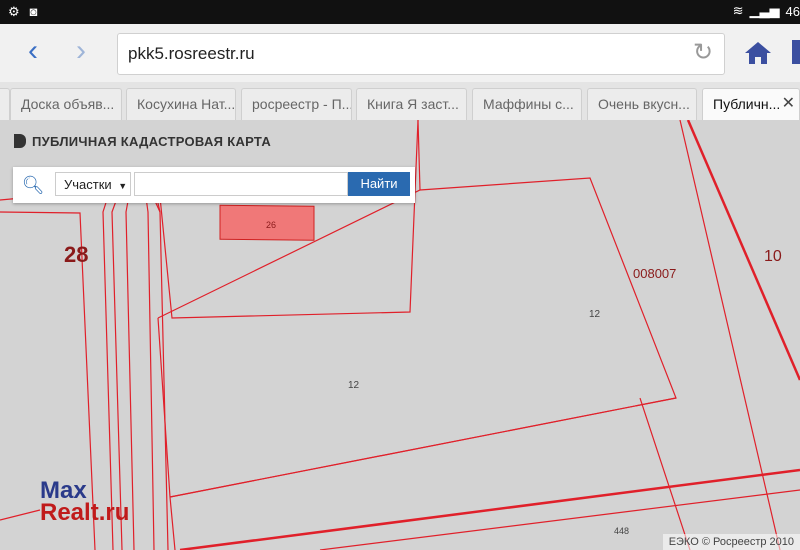 The height and width of the screenshot is (550, 800). Describe the element at coordinates (33, 185) in the screenshot. I see `search-icon: 🔍︎` at that location.